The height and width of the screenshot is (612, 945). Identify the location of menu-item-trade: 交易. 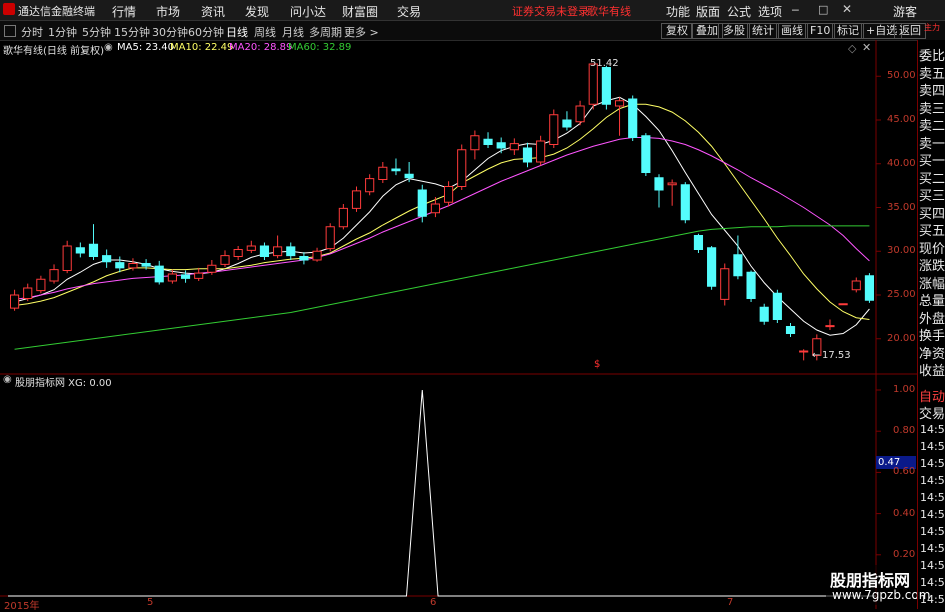
(409, 11).